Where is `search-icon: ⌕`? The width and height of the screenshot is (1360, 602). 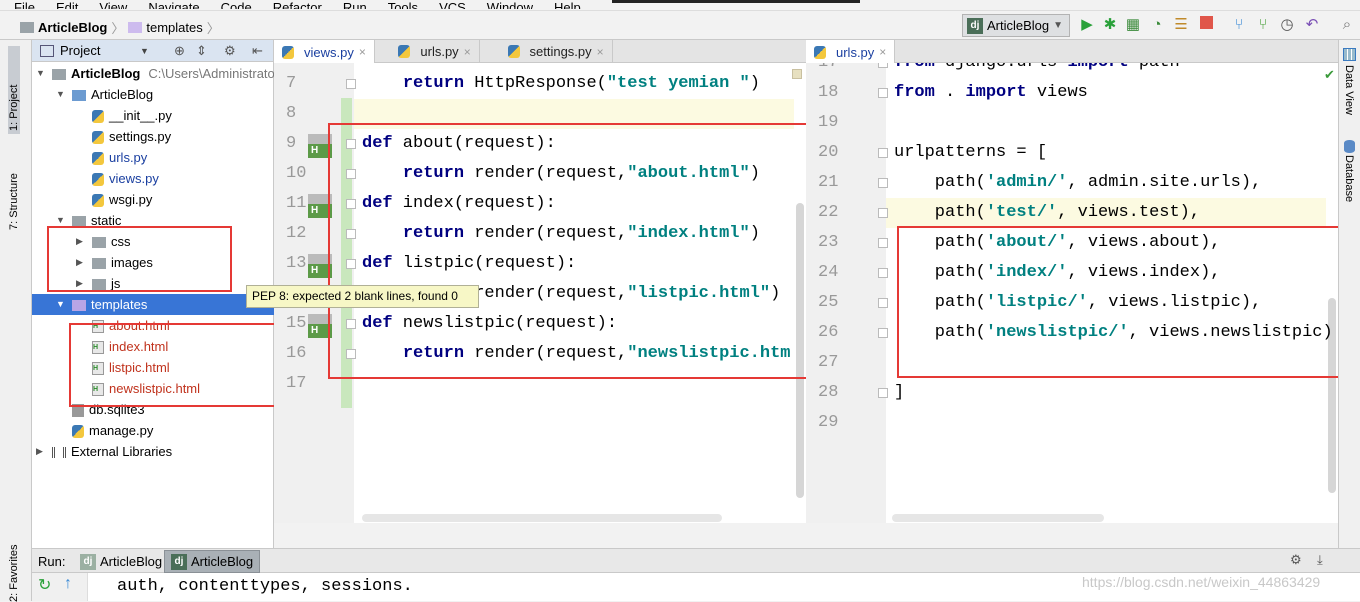
search-icon: ⌕ is located at coordinates (1347, 25).